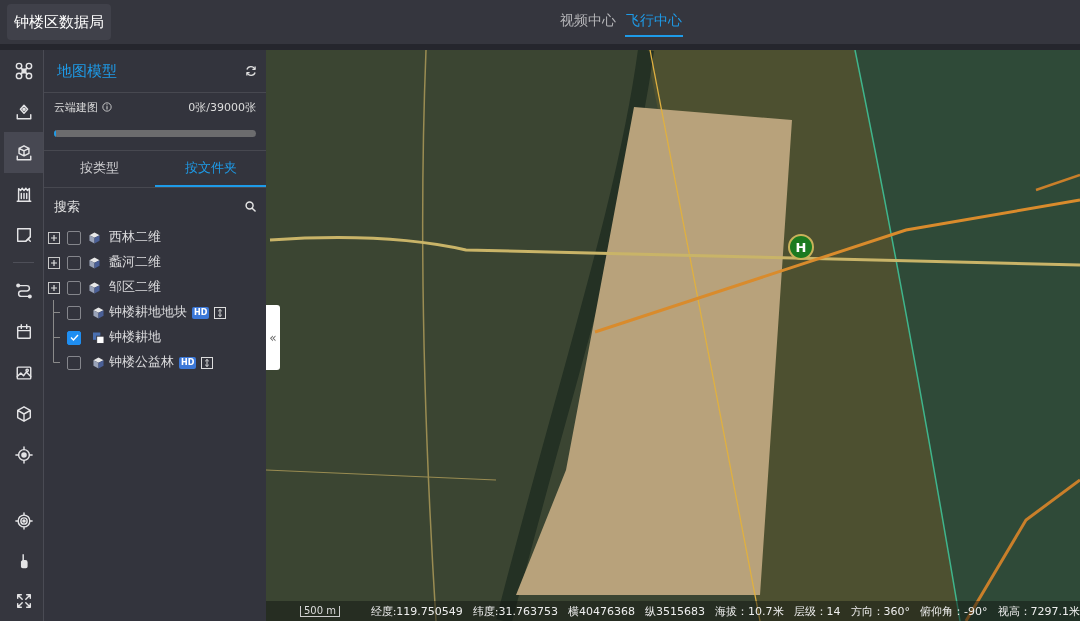 The image size is (1080, 621). I want to click on waypoint-icon, so click(23, 111).